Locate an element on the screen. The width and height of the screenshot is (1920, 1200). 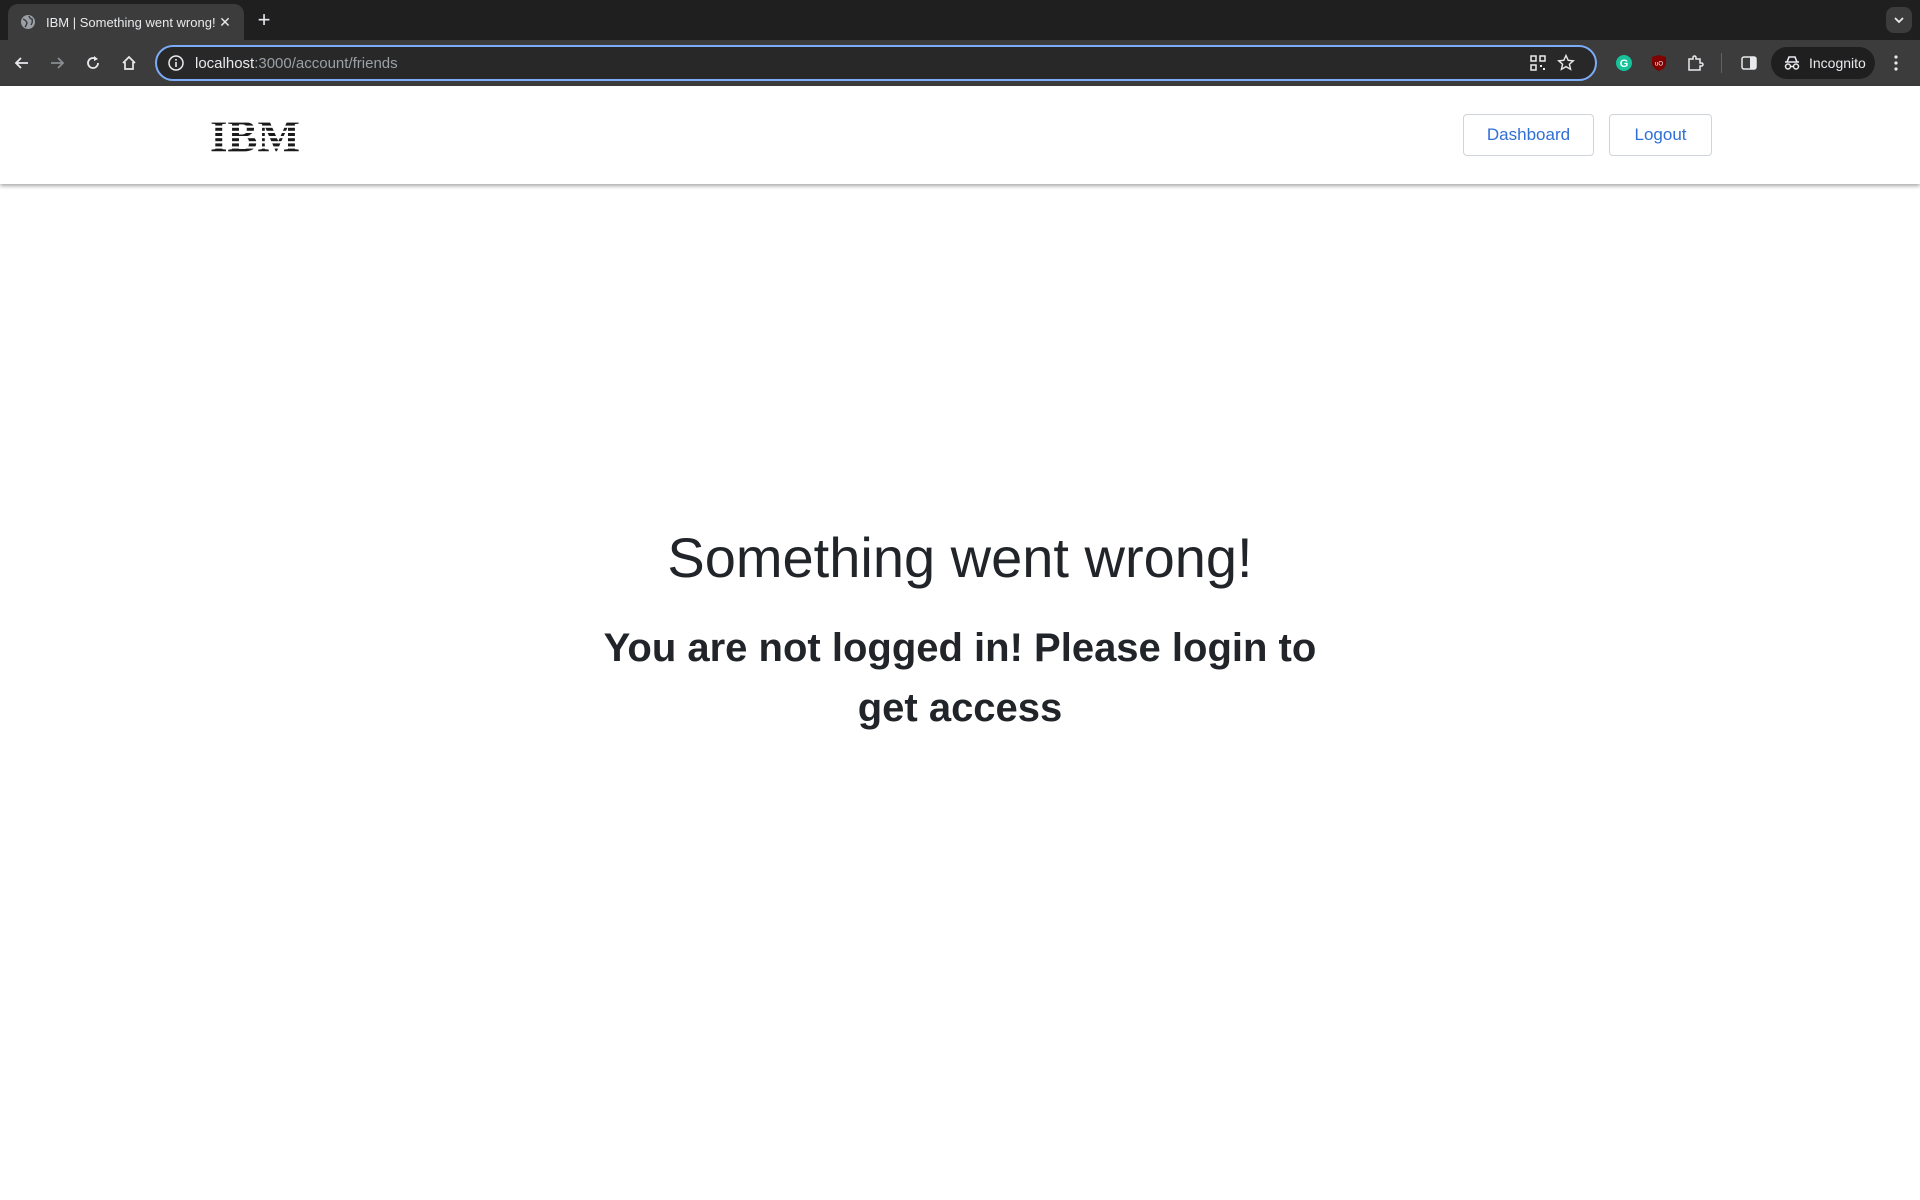
more-menu-icon is located at coordinates (1896, 63).